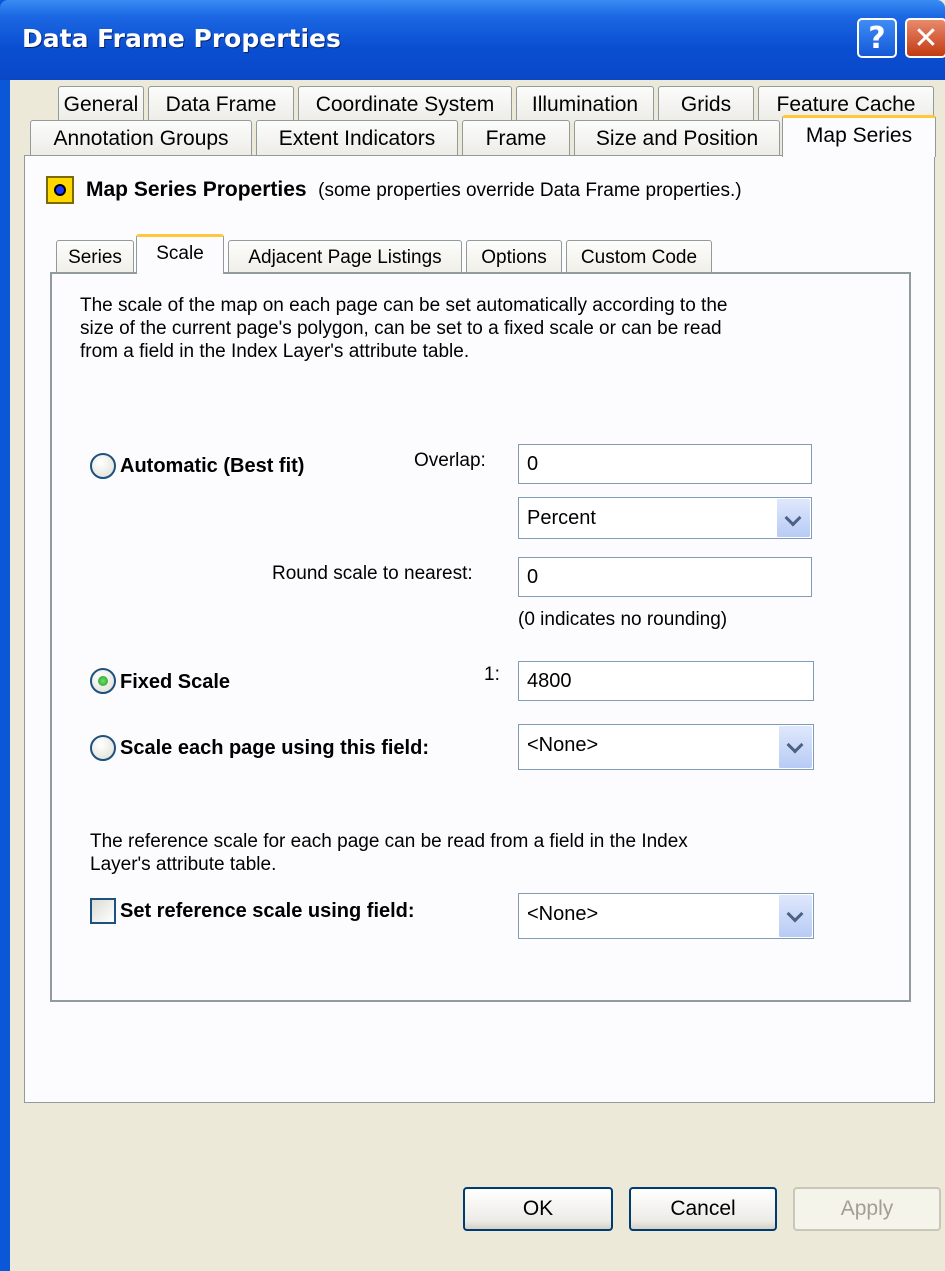 This screenshot has height=1271, width=945. I want to click on subtab-options: Options, so click(514, 257).